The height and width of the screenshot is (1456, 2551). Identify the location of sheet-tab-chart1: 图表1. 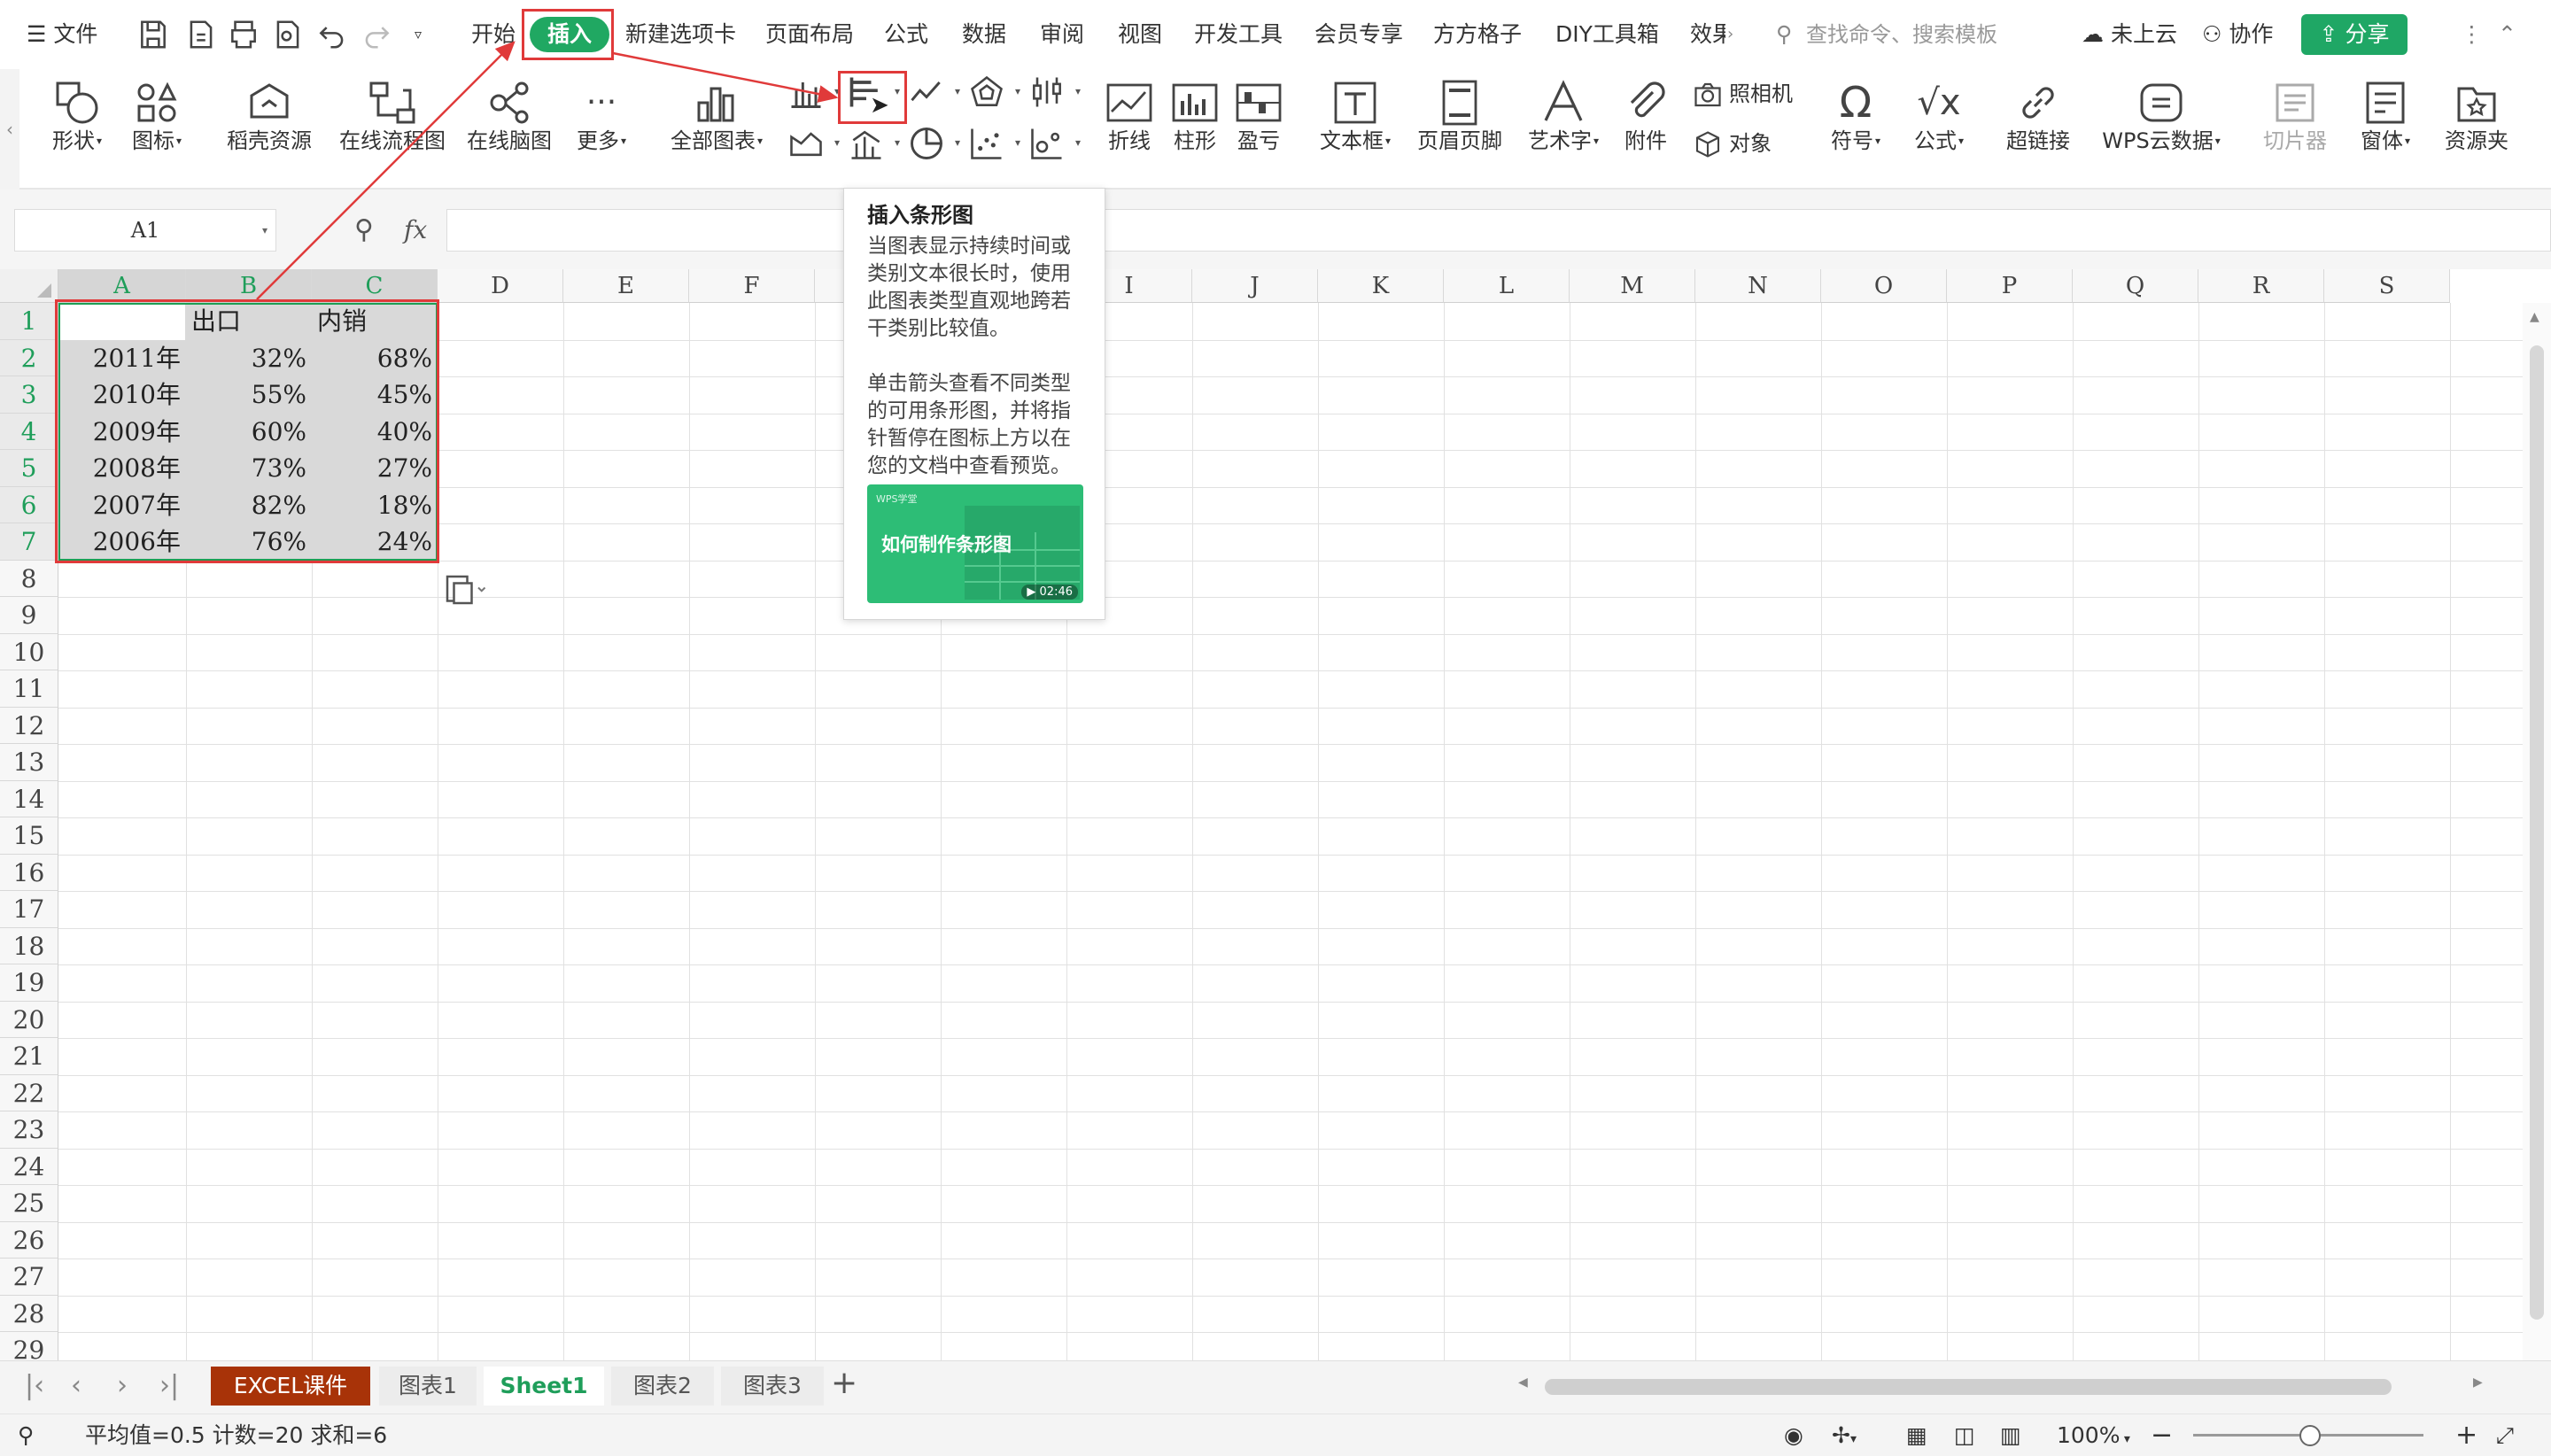
(428, 1386).